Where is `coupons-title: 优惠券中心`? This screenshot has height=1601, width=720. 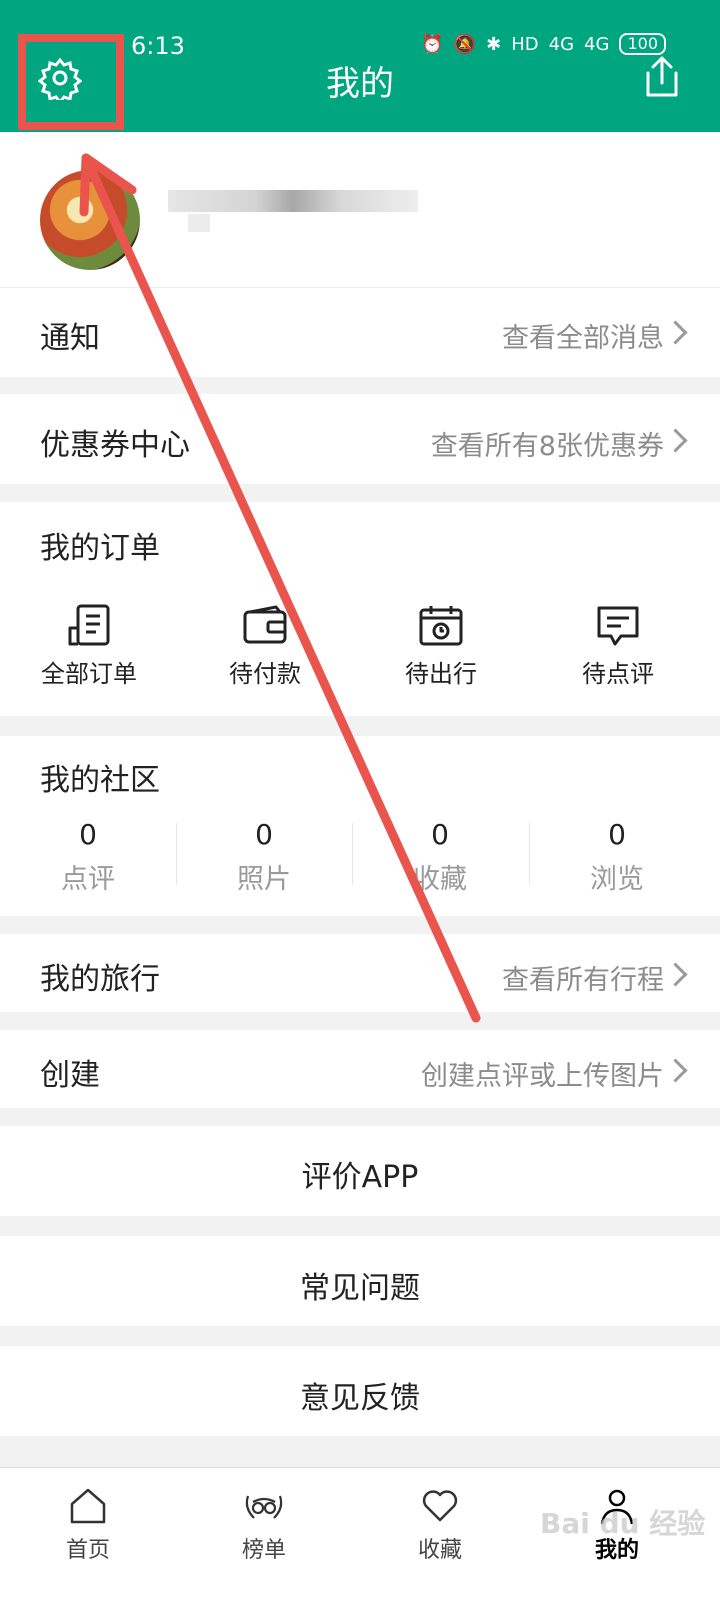
coupons-title: 优惠券中心 is located at coordinates (115, 445).